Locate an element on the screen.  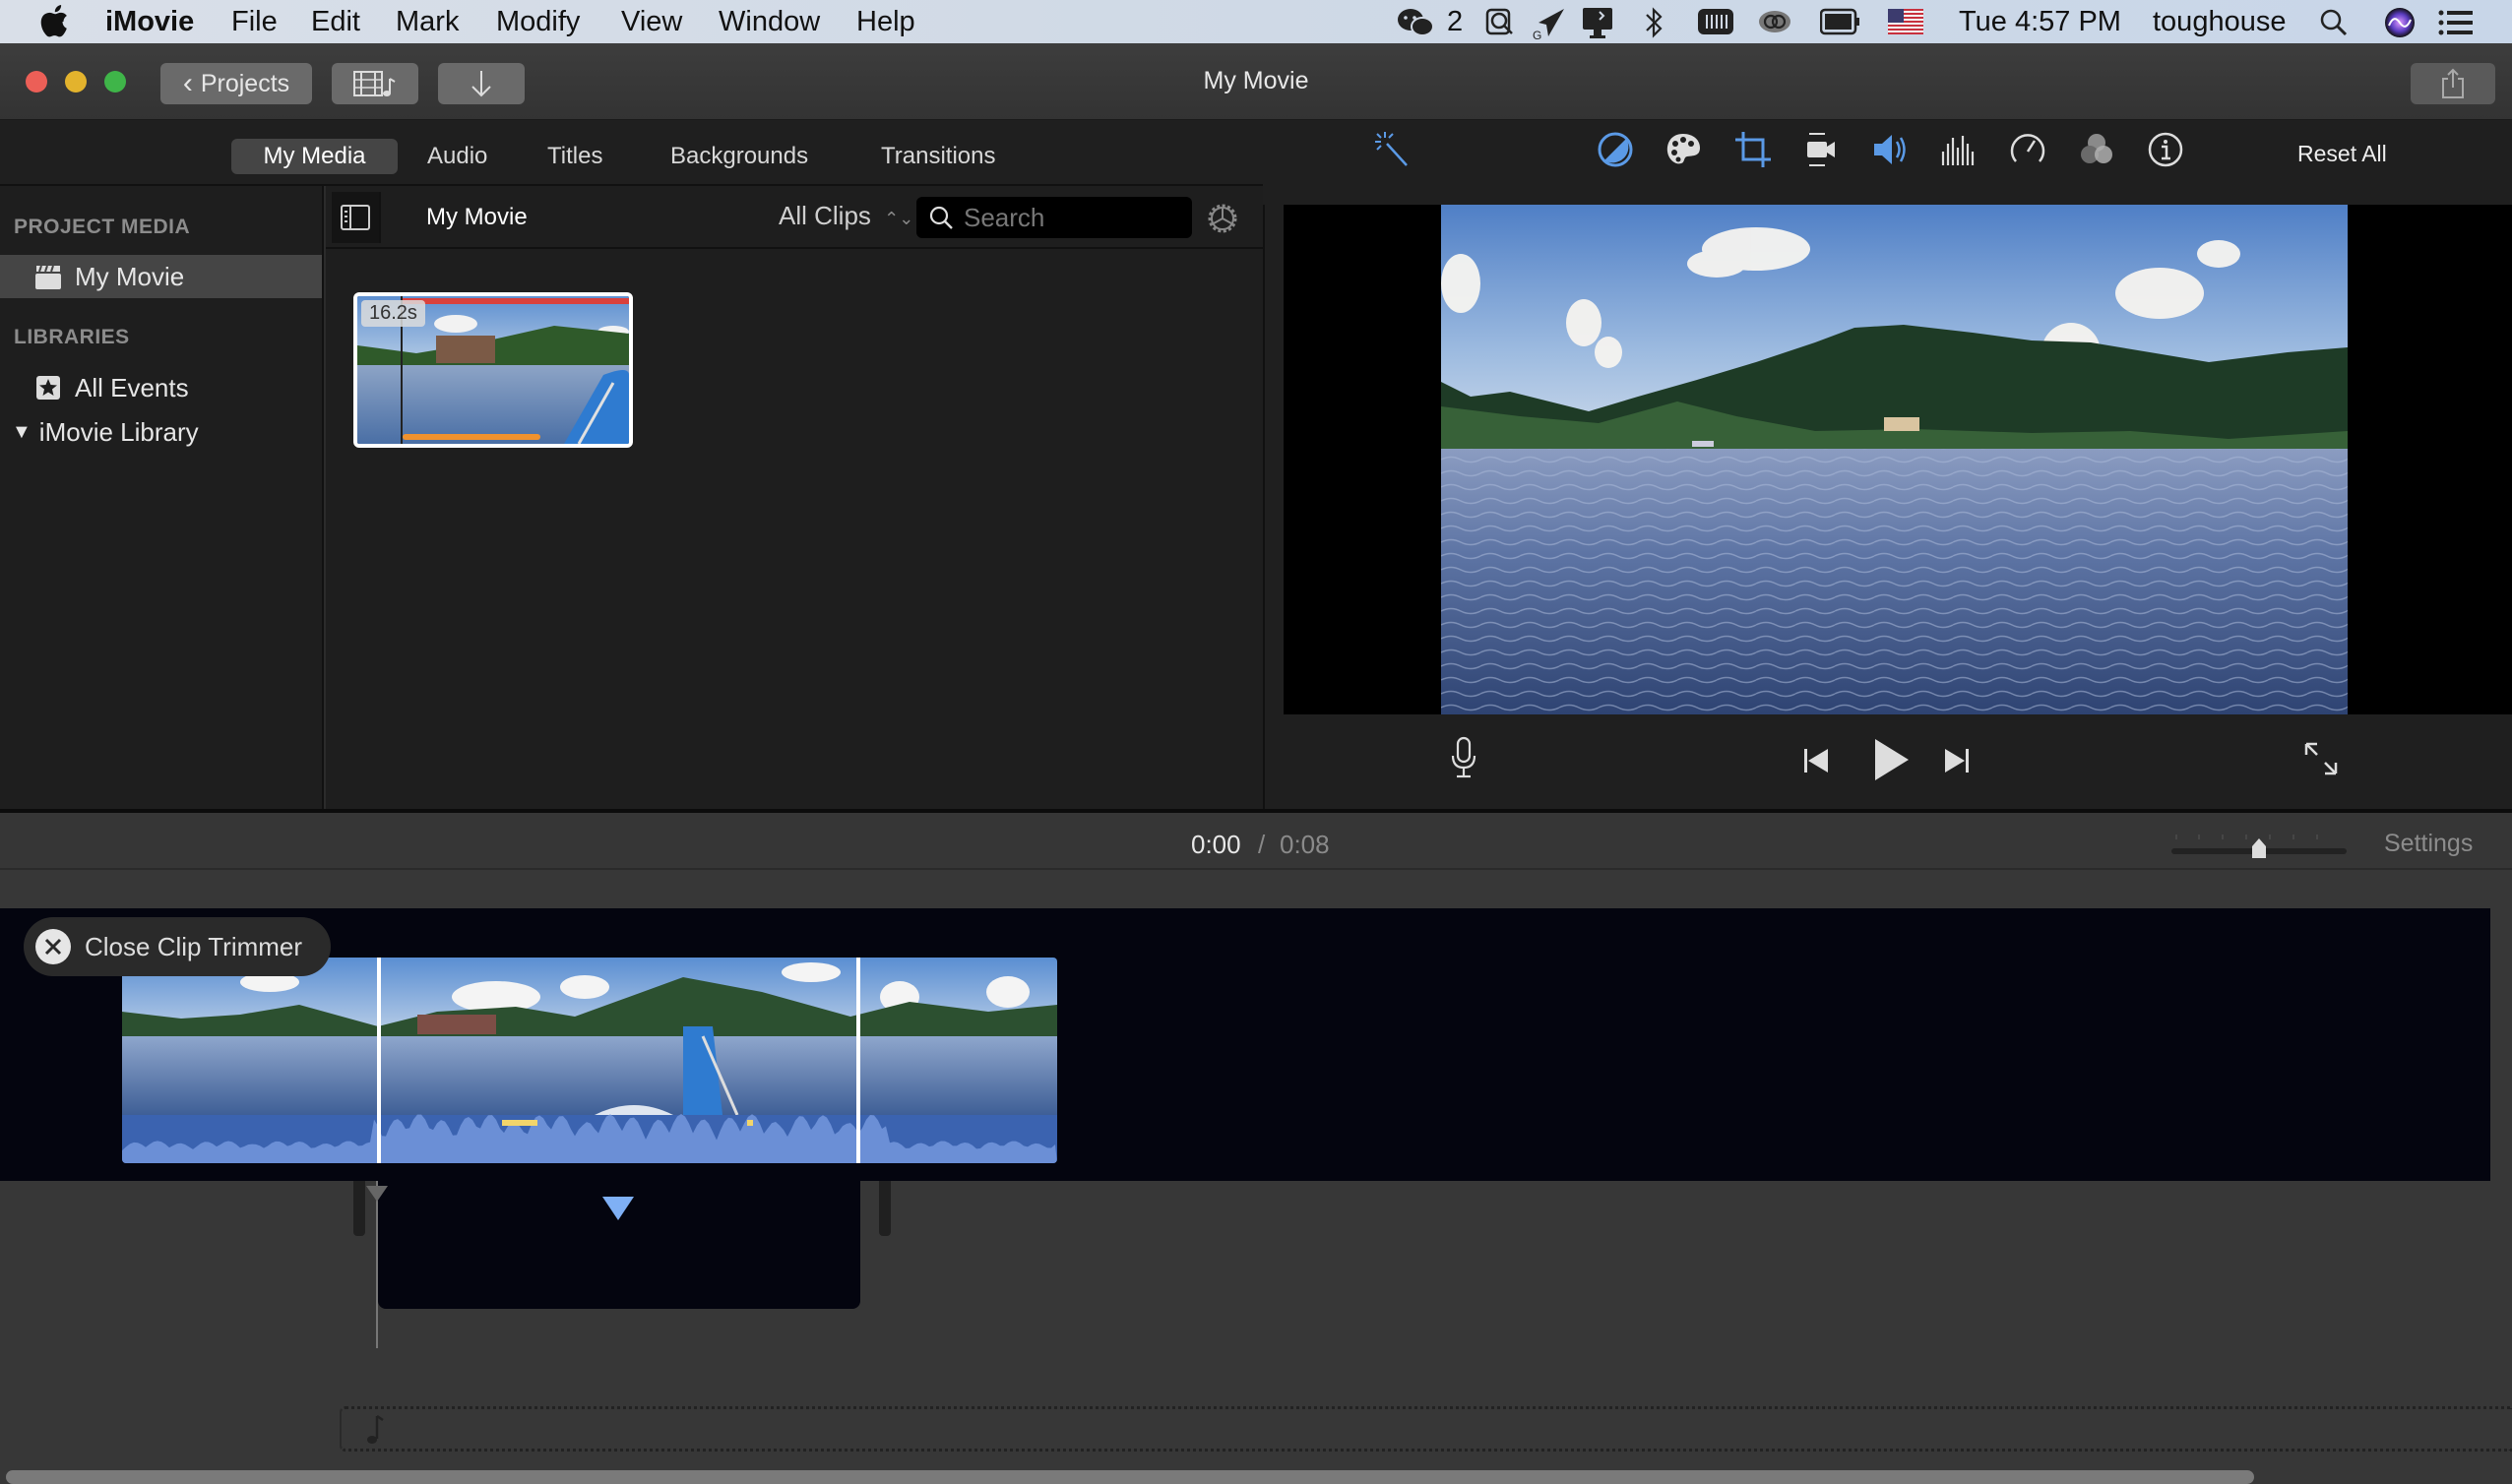
search-icon is located at coordinates (941, 217).